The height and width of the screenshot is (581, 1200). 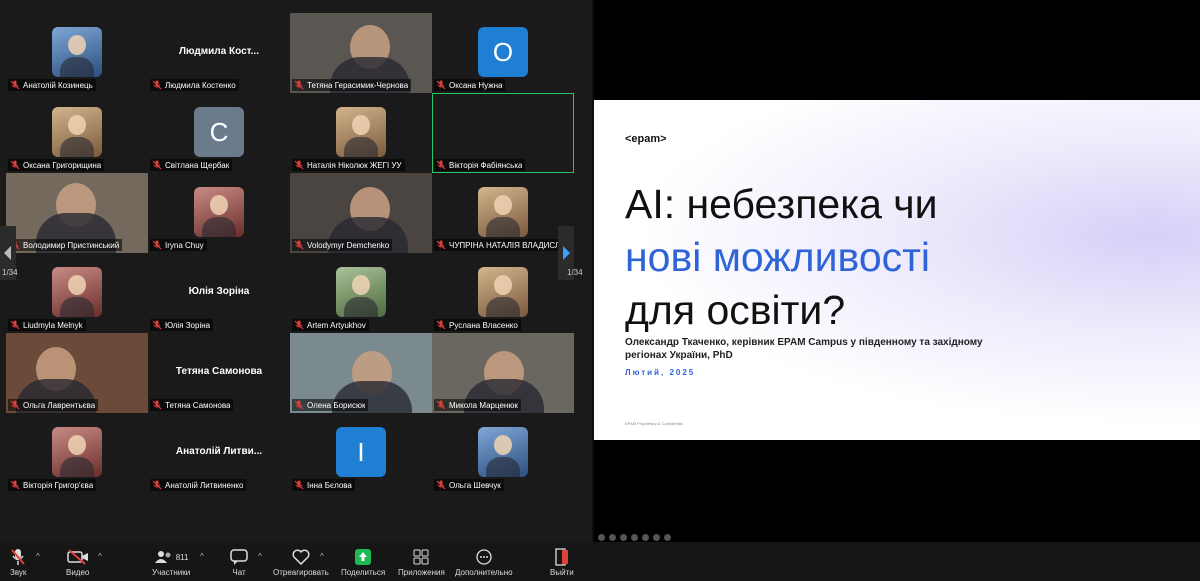 I want to click on participant-tile: С Світлана Щербак, so click(x=219, y=133).